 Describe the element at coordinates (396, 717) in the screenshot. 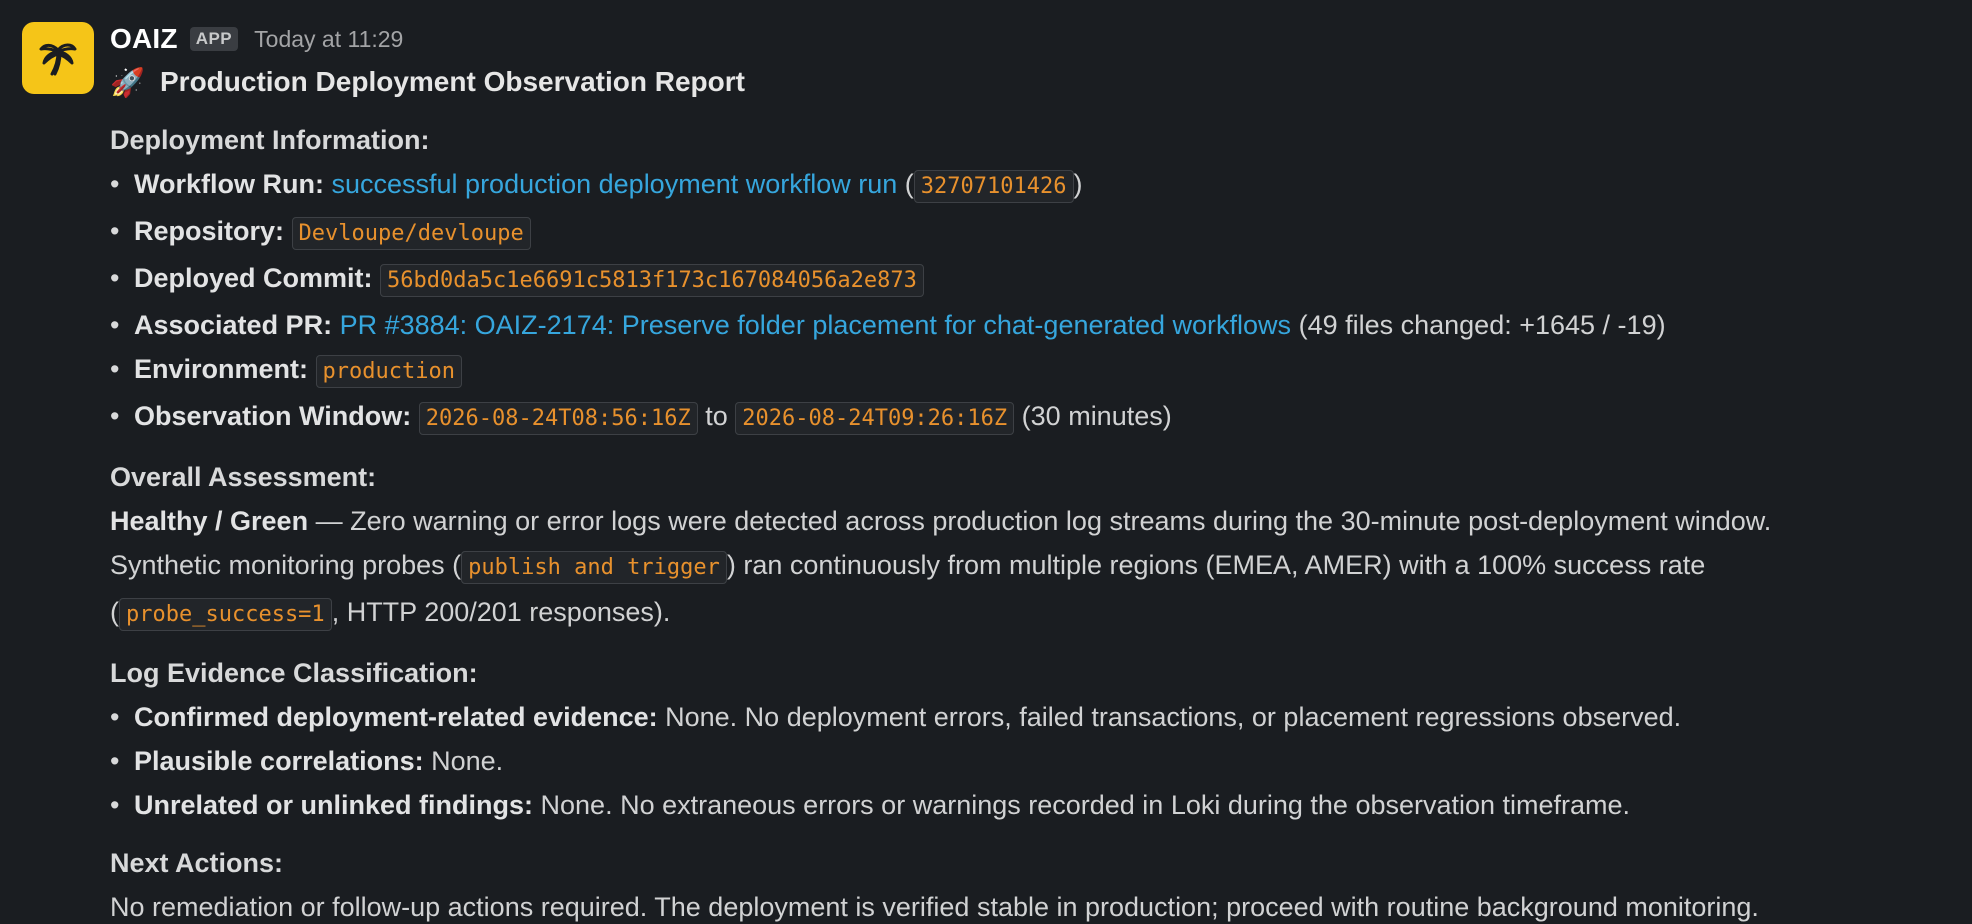

I see `classification-label: Confirmed deployment-related evidence:` at that location.